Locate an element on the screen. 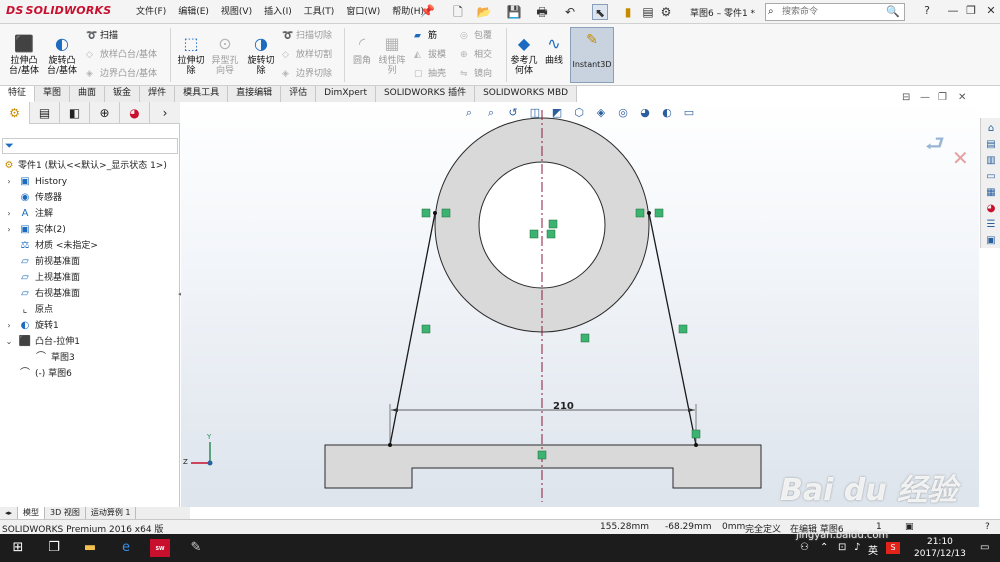 This screenshot has height=562, width=1000. sweep-button: ➰ 扫描 is located at coordinates (102, 36).